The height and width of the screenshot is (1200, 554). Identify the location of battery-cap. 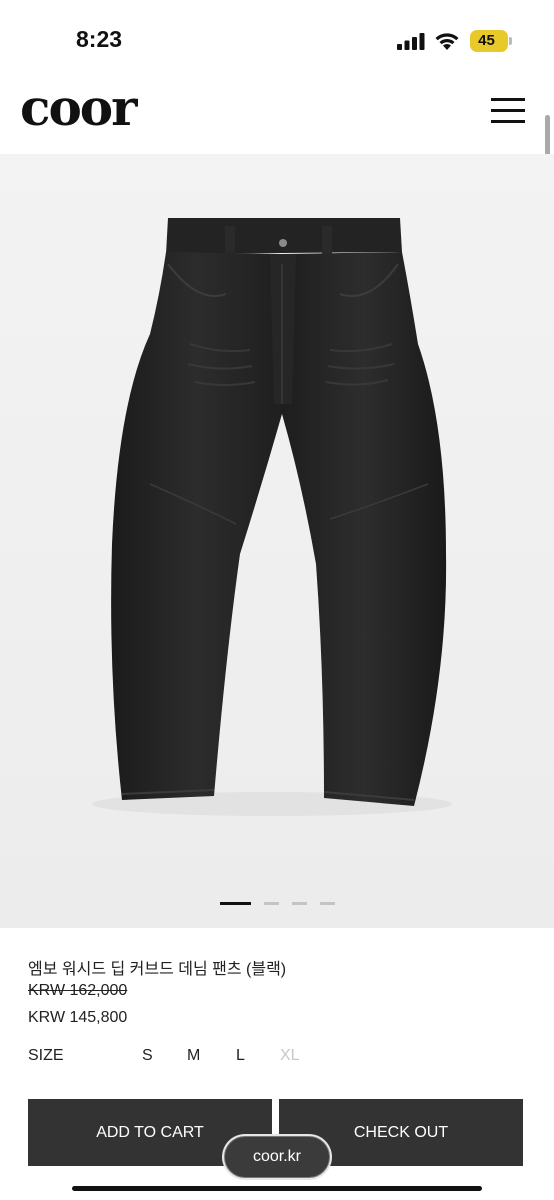
(510, 41).